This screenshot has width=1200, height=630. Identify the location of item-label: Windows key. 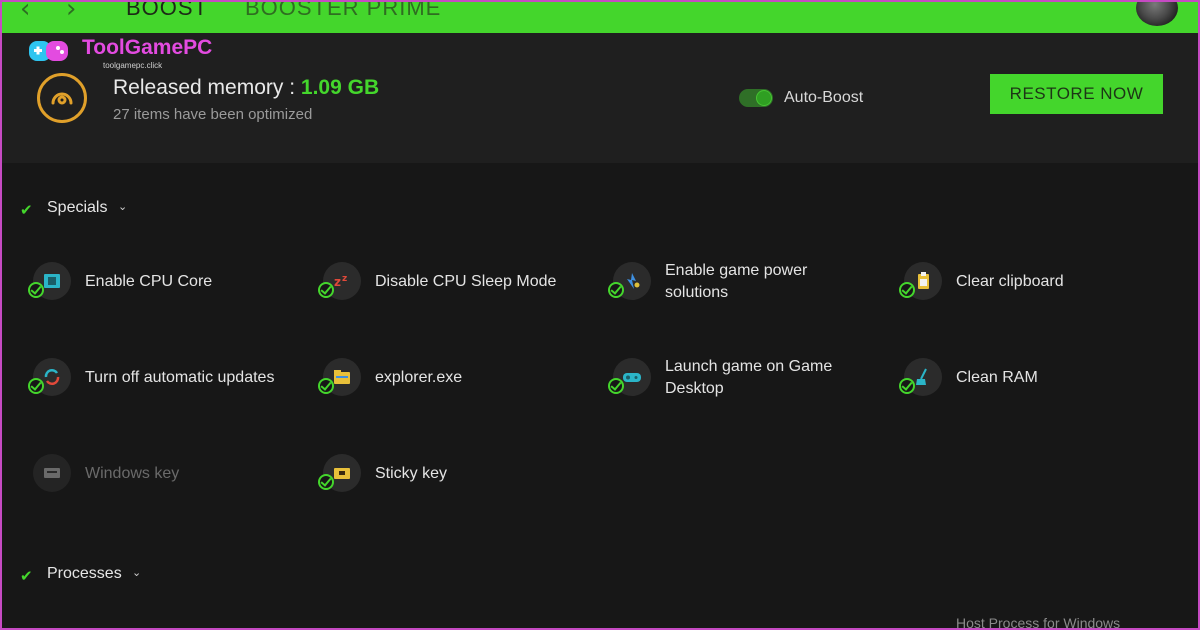
(132, 473).